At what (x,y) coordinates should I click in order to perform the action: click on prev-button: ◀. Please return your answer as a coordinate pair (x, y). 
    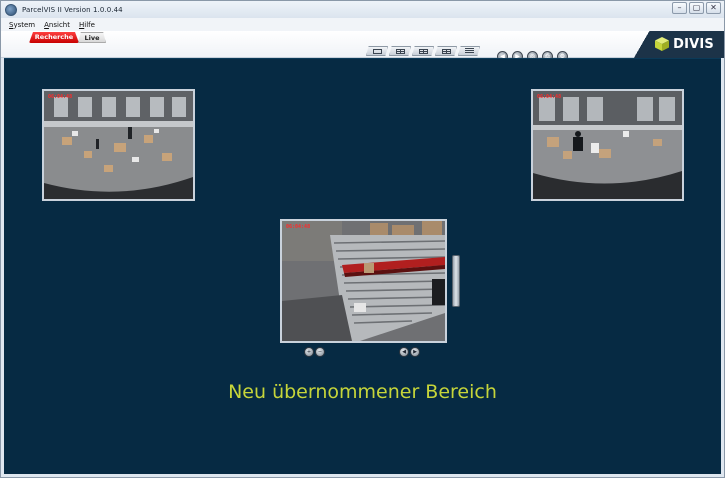
    Looking at the image, I should click on (404, 352).